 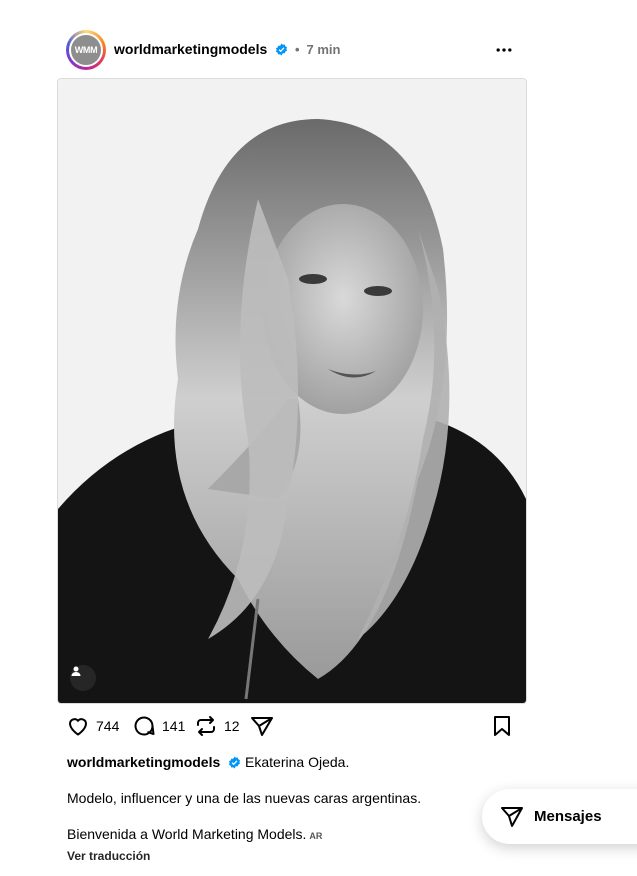 What do you see at coordinates (323, 49) in the screenshot?
I see `post-time: 7 min` at bounding box center [323, 49].